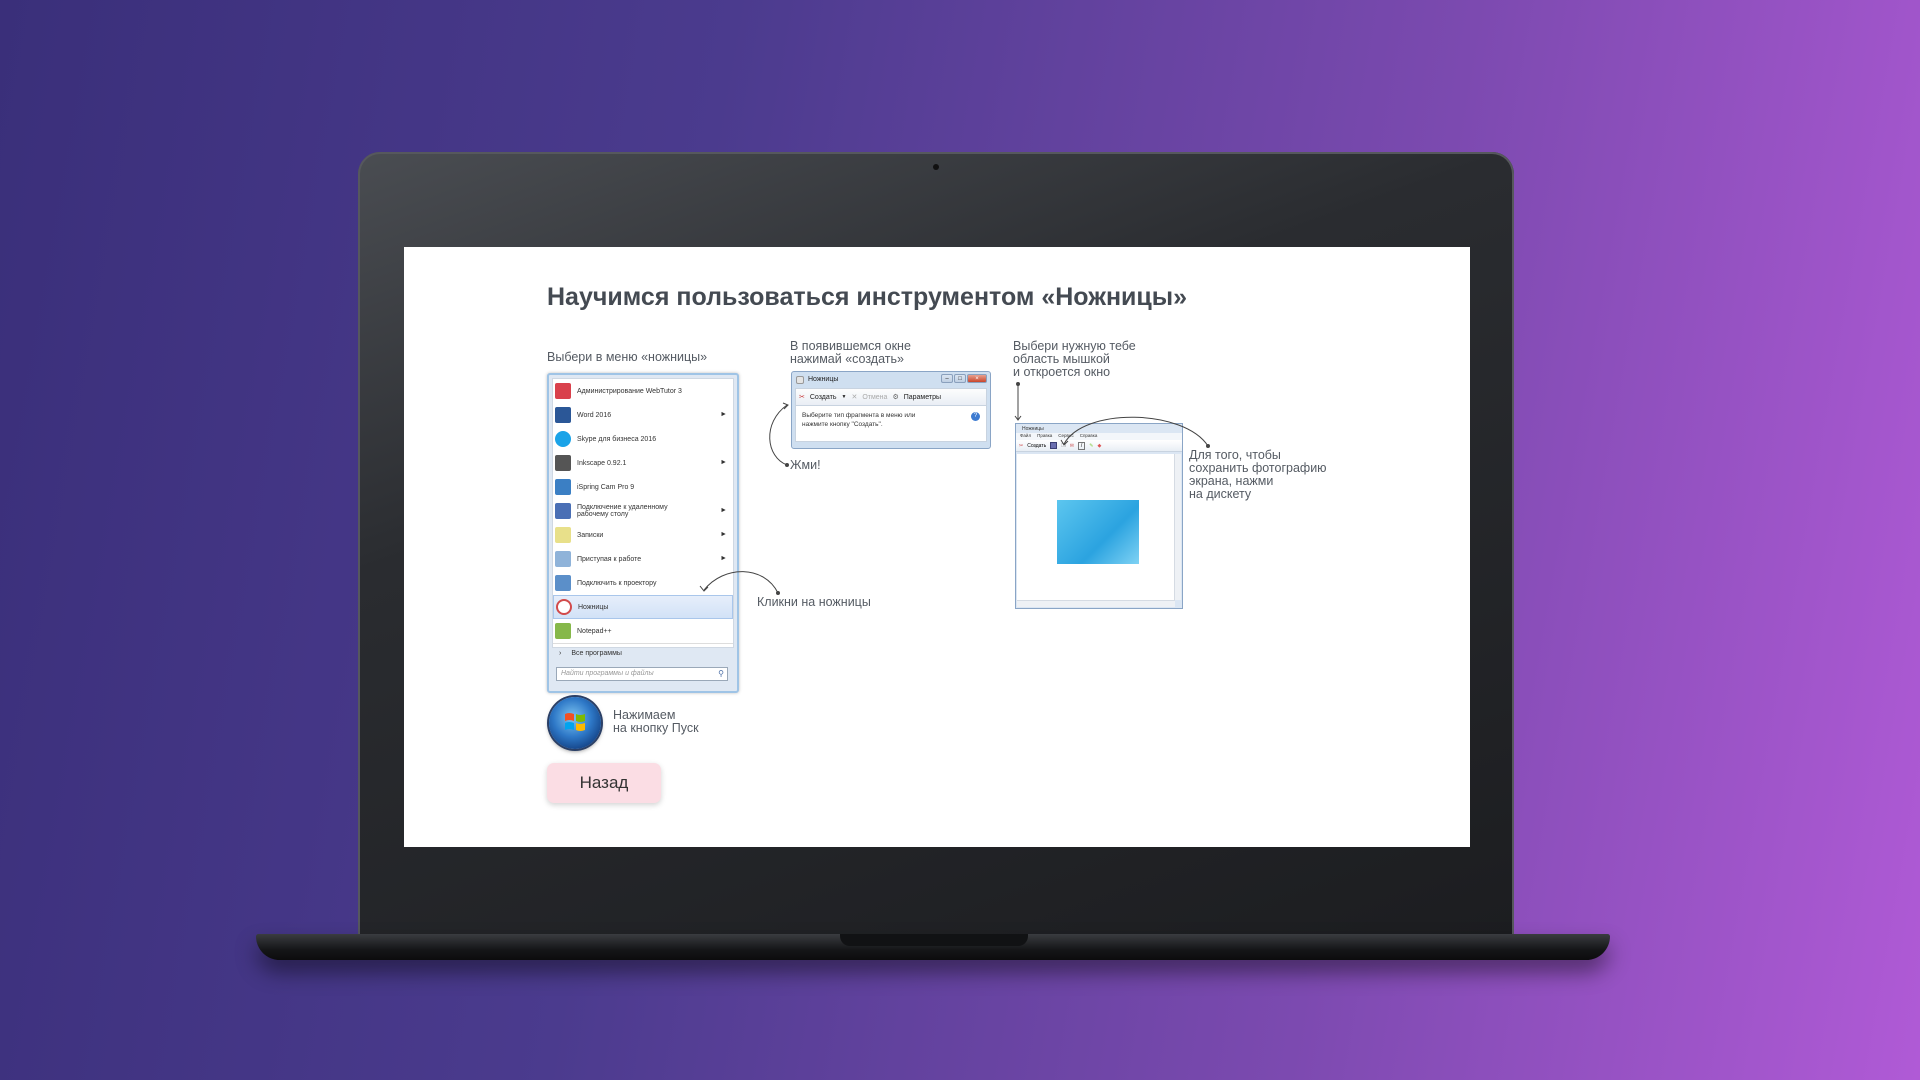  What do you see at coordinates (563, 391) in the screenshot?
I see `webtutor-icon` at bounding box center [563, 391].